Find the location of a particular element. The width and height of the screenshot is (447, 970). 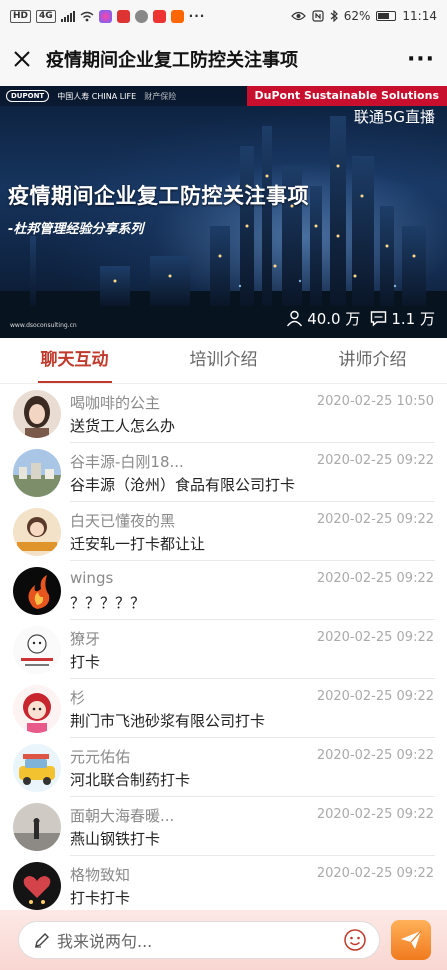

username: 白天已懂夜的黑 is located at coordinates (123, 521).